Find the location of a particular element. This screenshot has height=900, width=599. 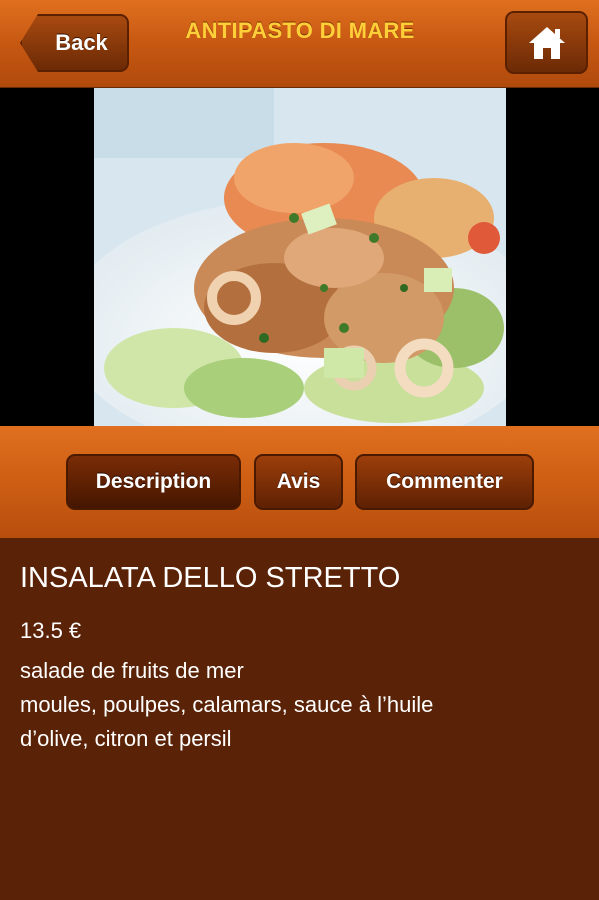

back-button: Back is located at coordinates (74, 43).